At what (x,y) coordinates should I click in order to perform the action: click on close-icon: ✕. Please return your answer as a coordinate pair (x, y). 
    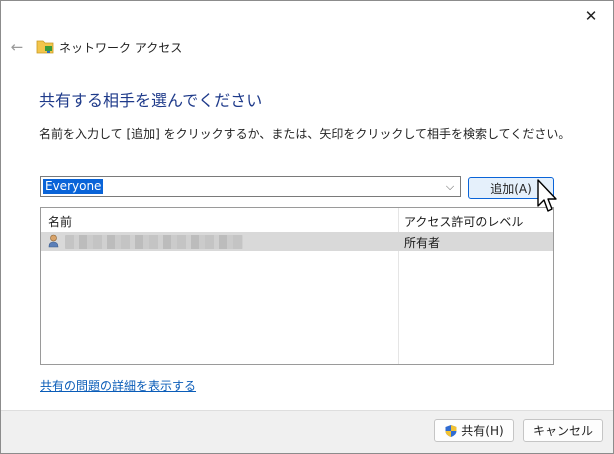
    Looking at the image, I should click on (591, 16).